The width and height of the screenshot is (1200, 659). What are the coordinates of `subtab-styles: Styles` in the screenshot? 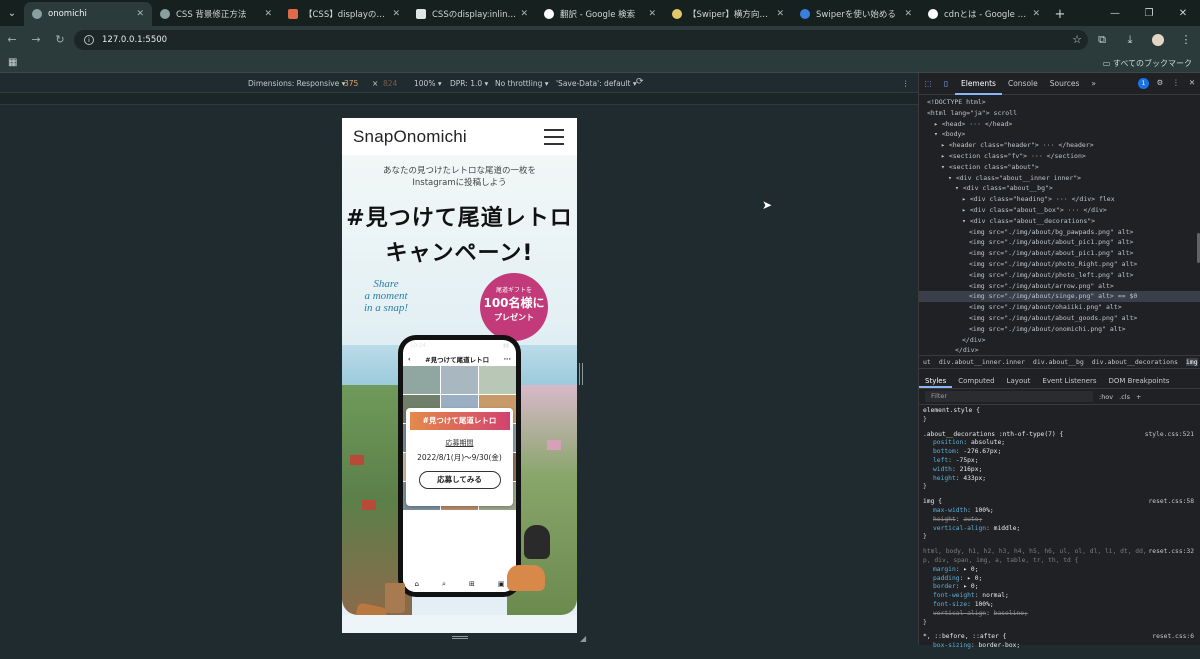 It's located at (936, 380).